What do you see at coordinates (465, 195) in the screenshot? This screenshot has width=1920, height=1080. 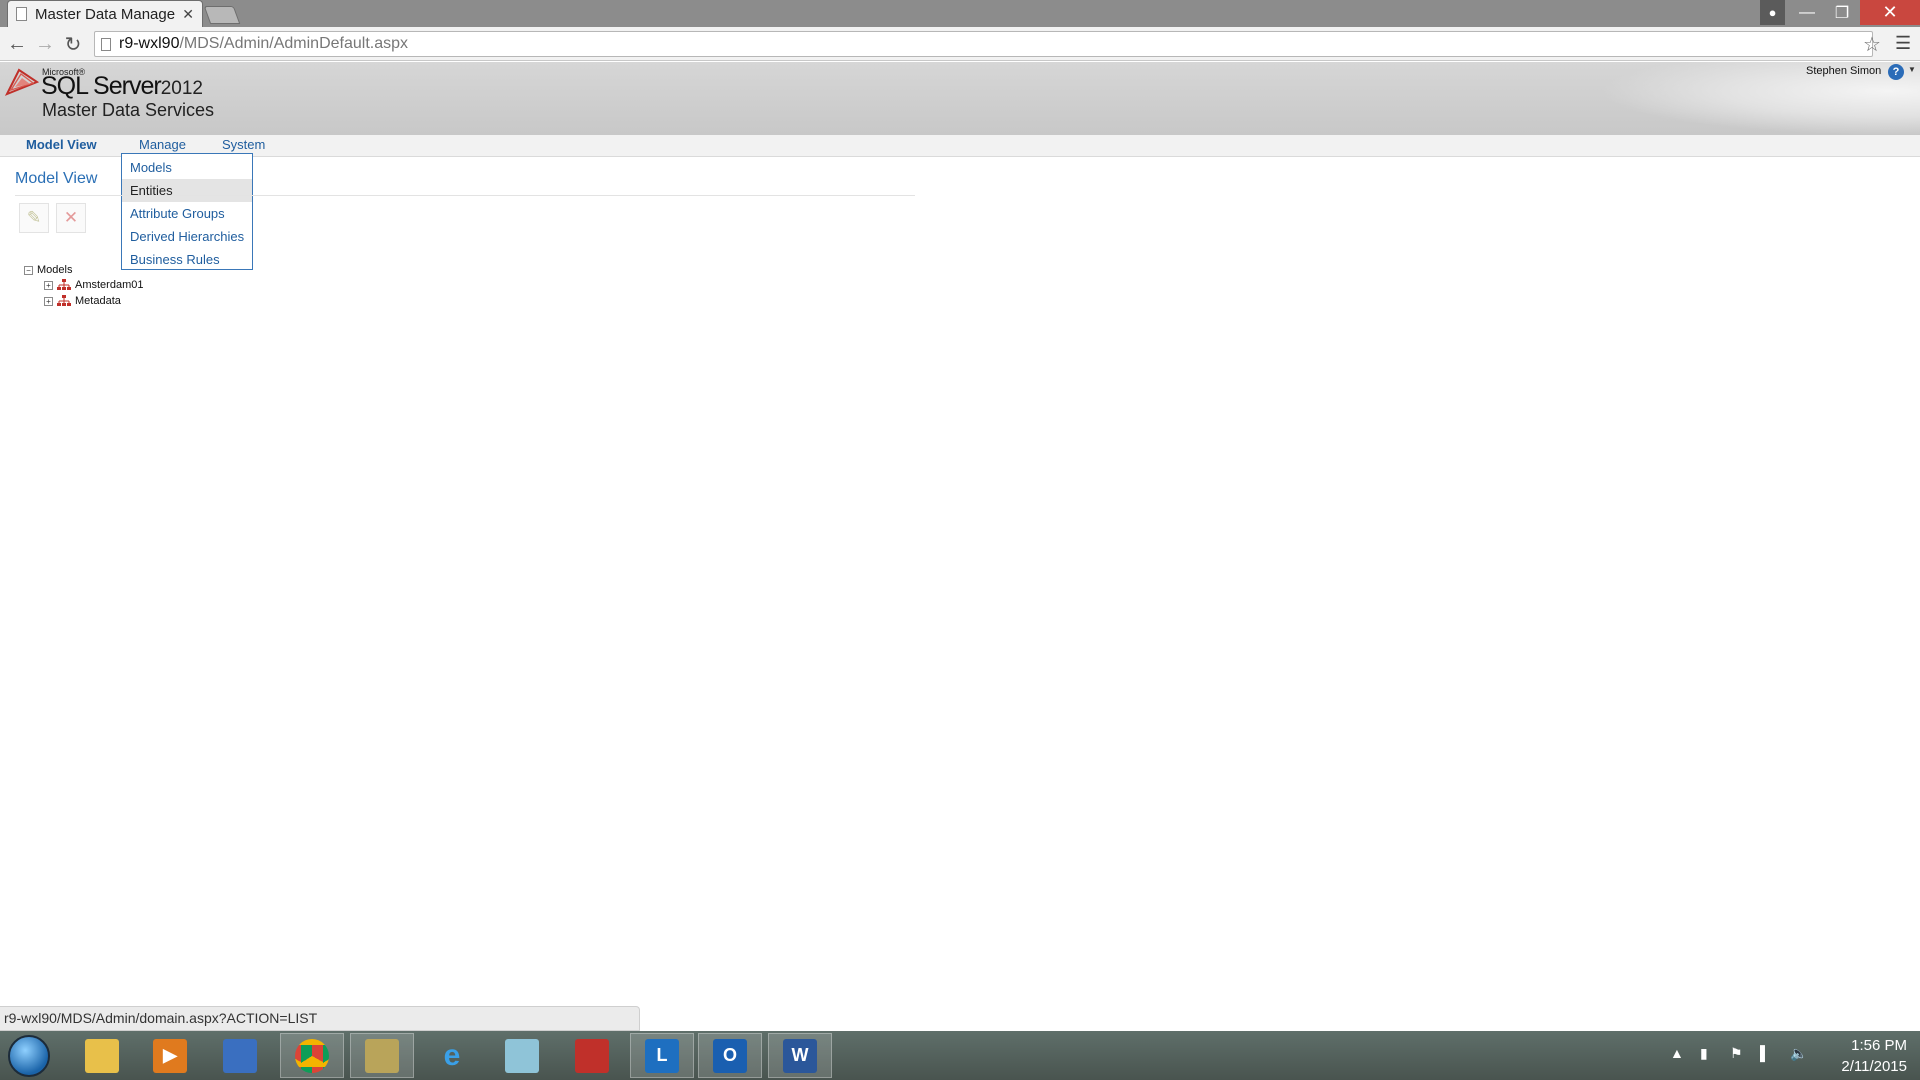 I see `title-divider` at bounding box center [465, 195].